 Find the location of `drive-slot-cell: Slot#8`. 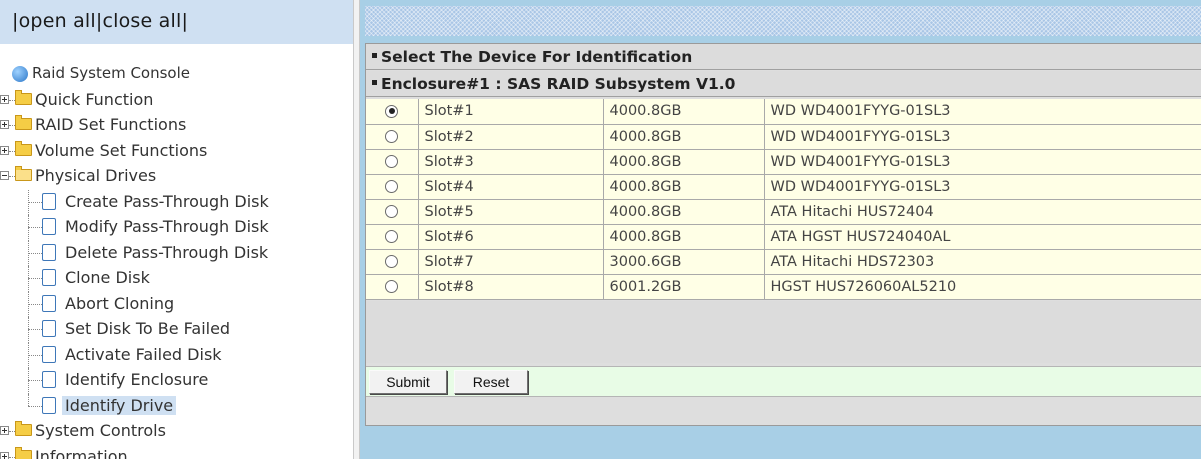

drive-slot-cell: Slot#8 is located at coordinates (511, 287).